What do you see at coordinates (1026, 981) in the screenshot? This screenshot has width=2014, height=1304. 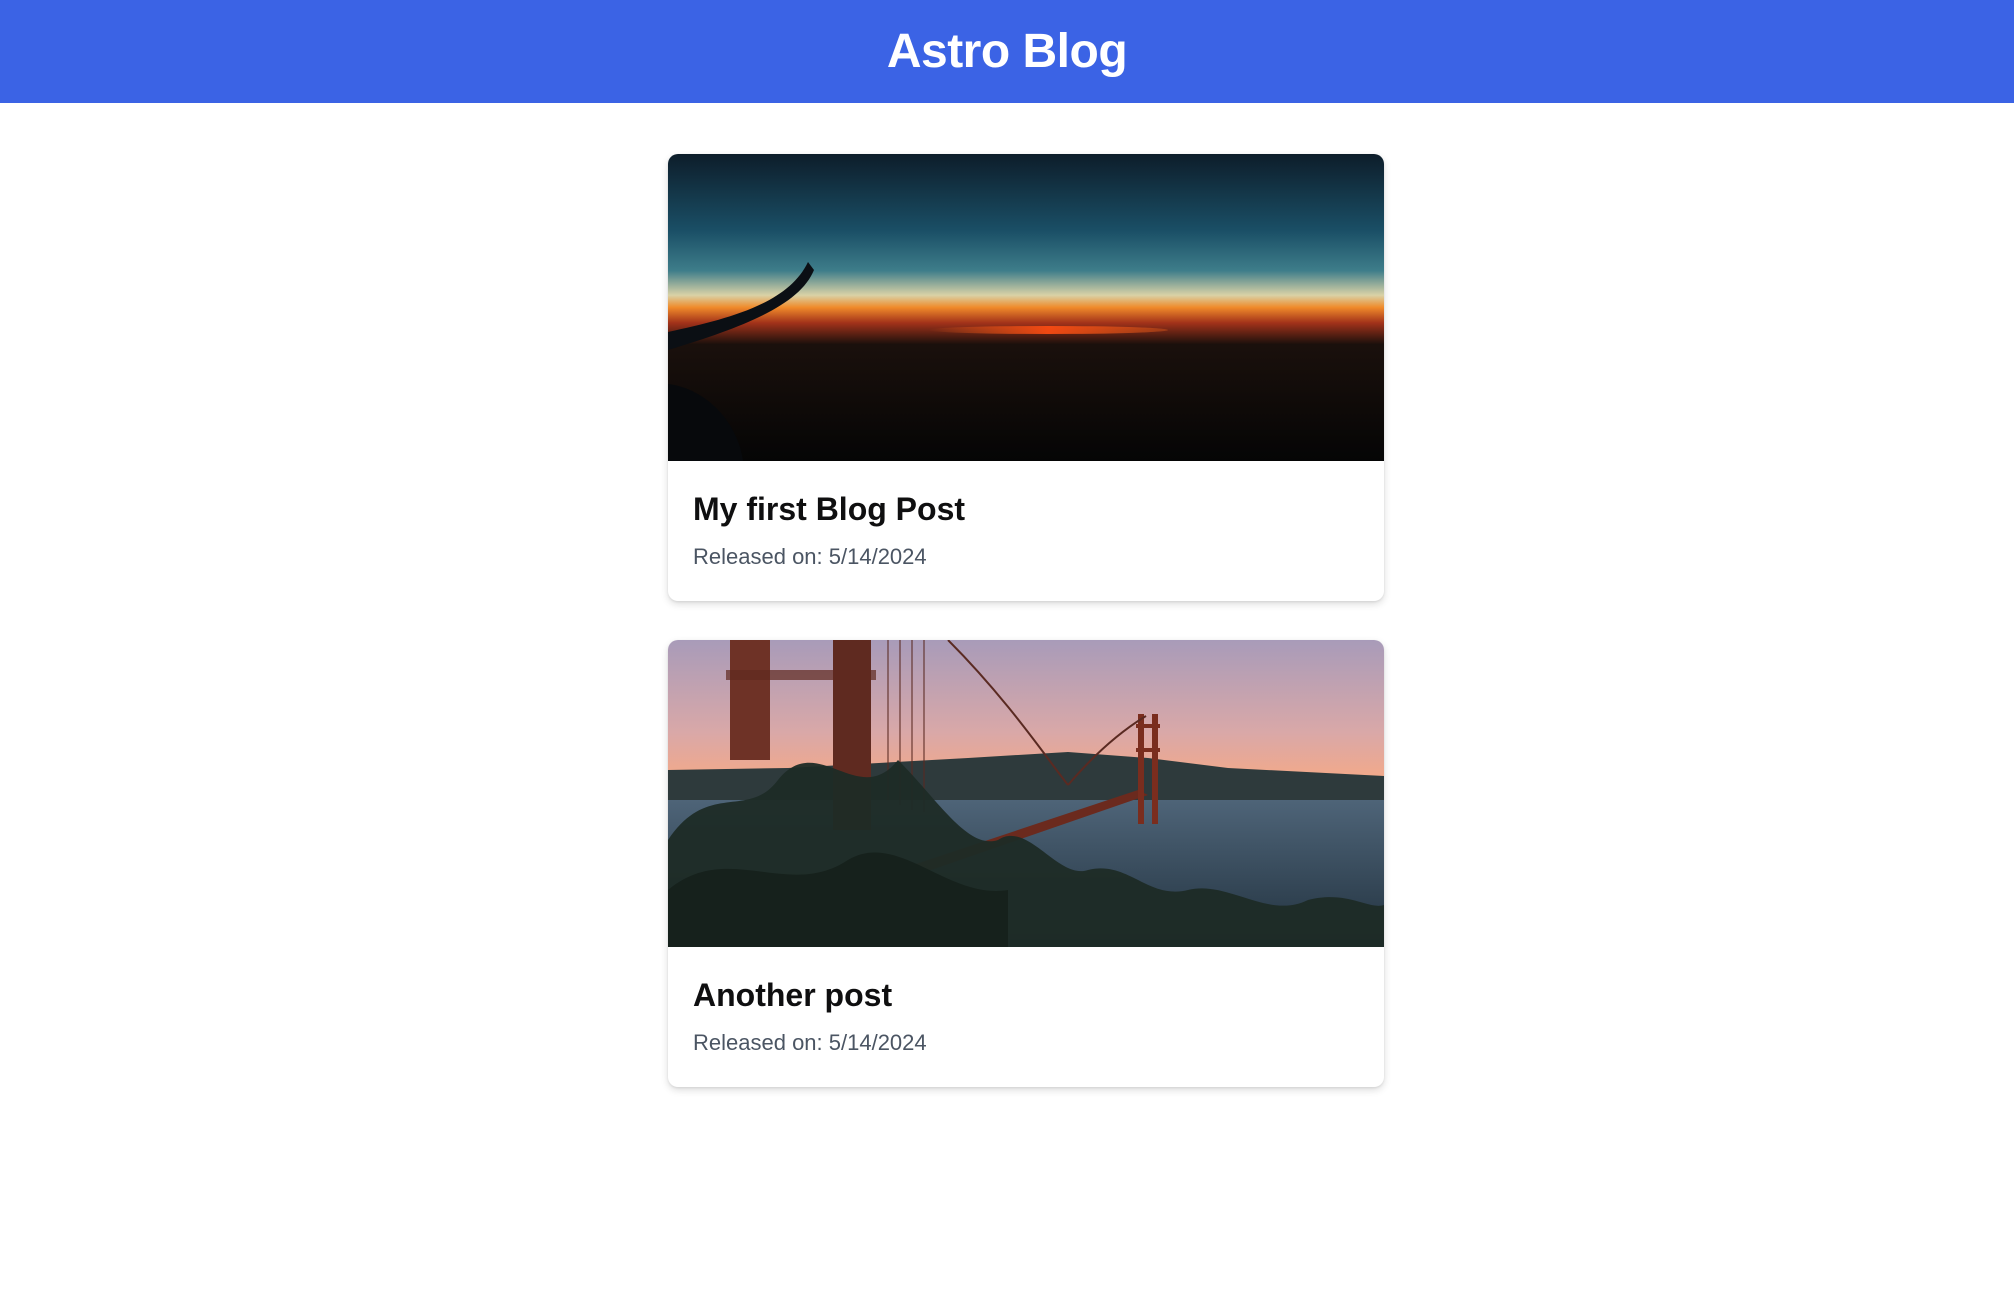 I see `post-title: Another post` at bounding box center [1026, 981].